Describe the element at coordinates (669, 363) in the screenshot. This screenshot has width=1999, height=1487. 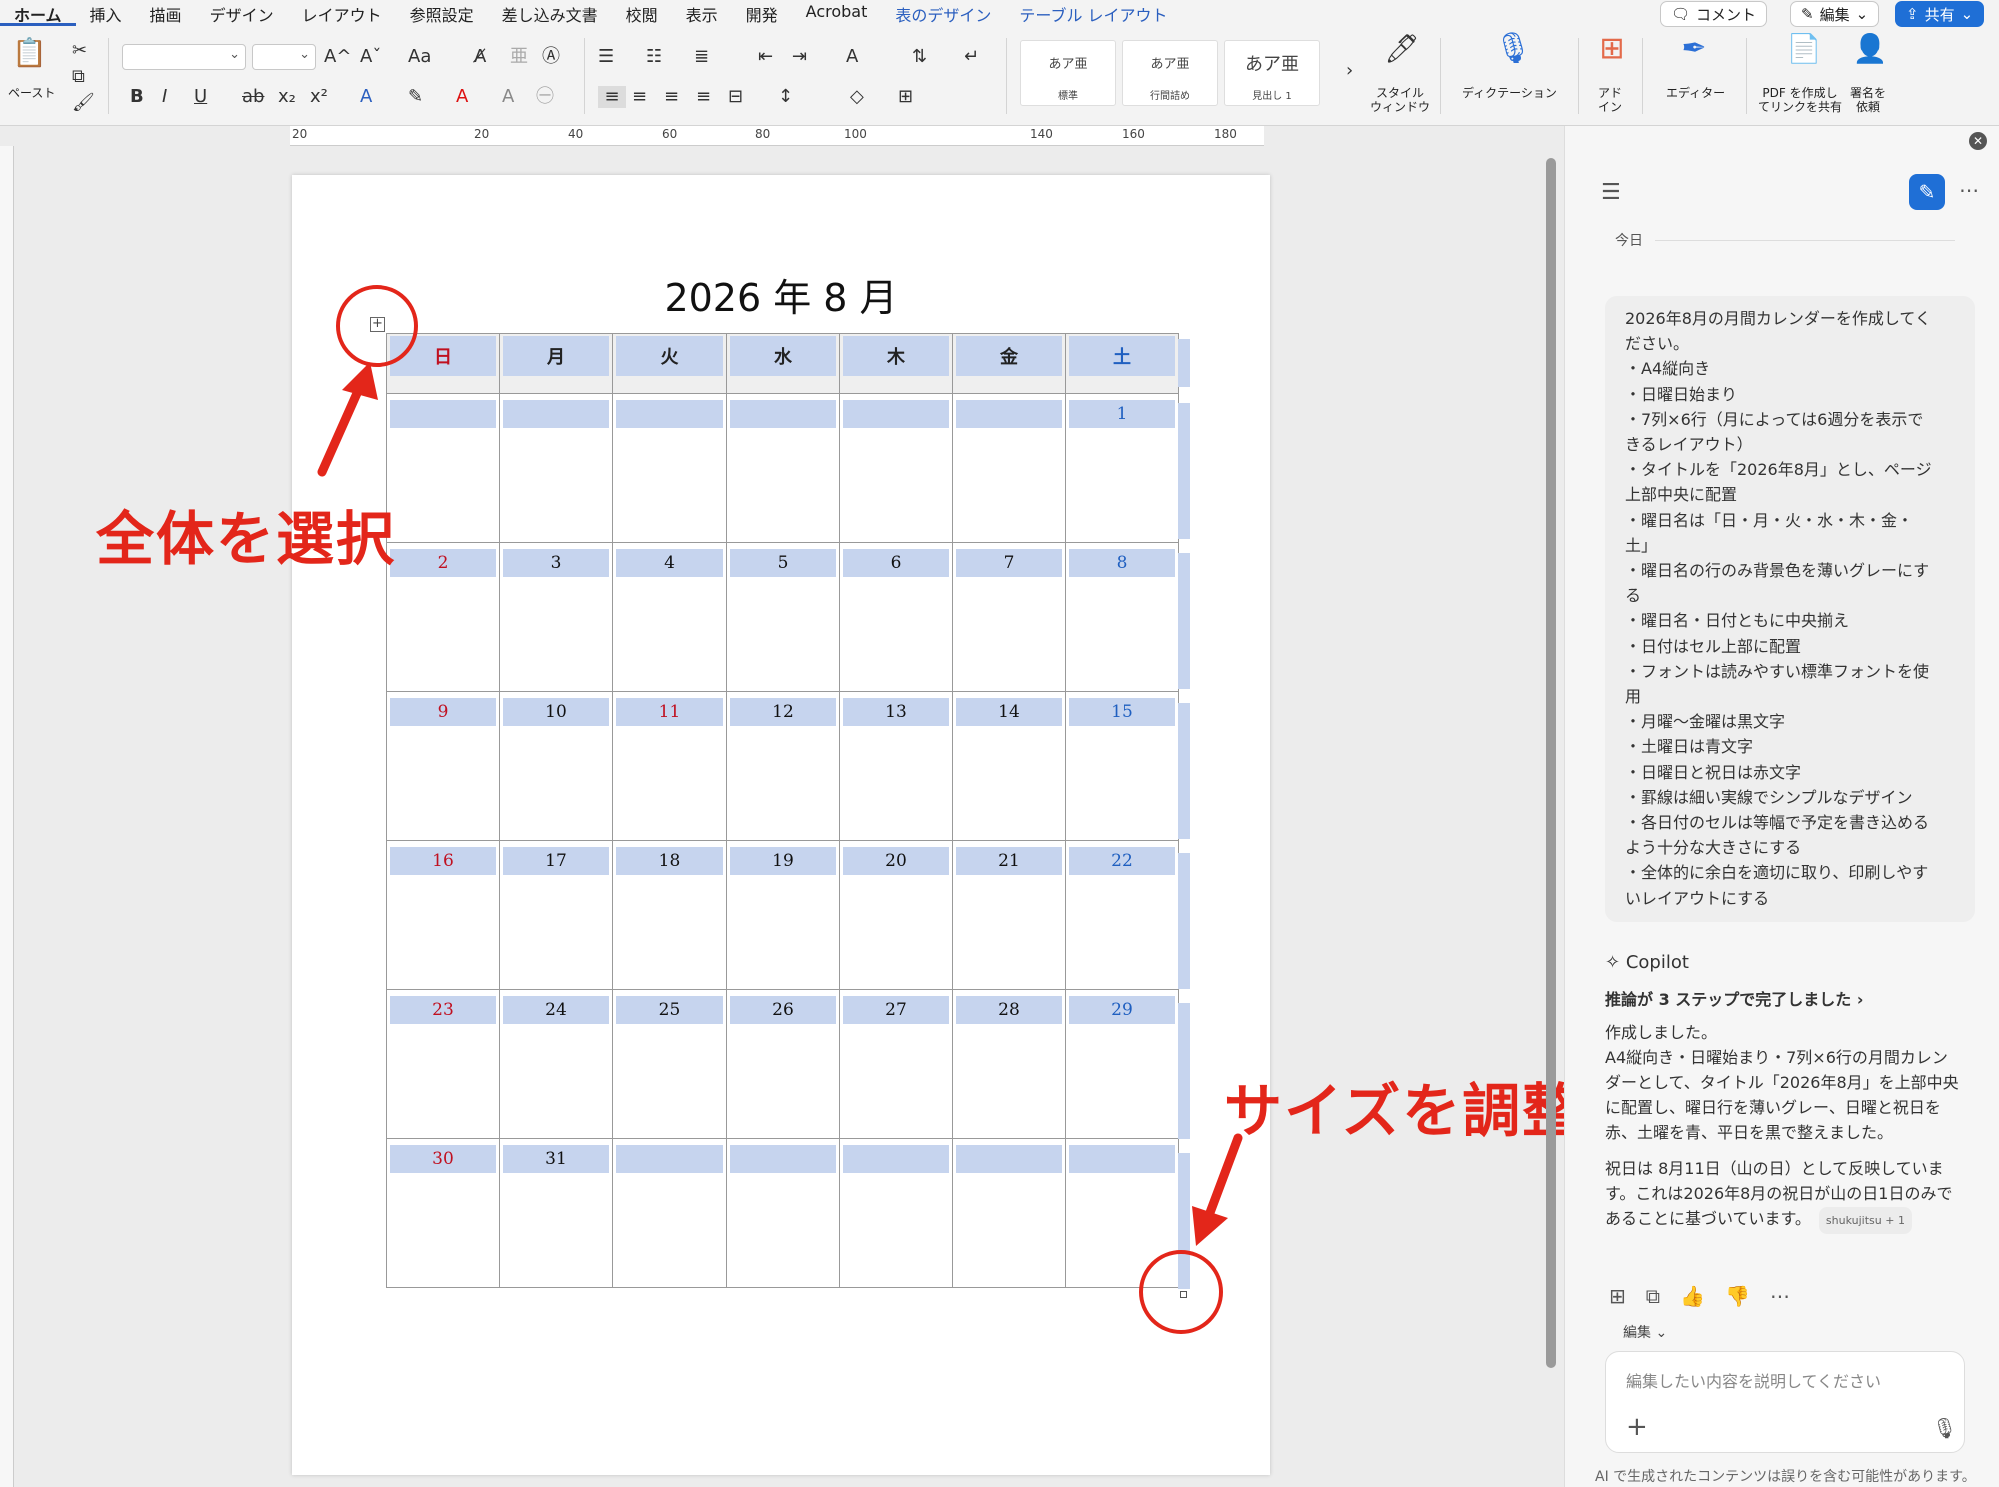
I see `weekday-cell: 火` at that location.